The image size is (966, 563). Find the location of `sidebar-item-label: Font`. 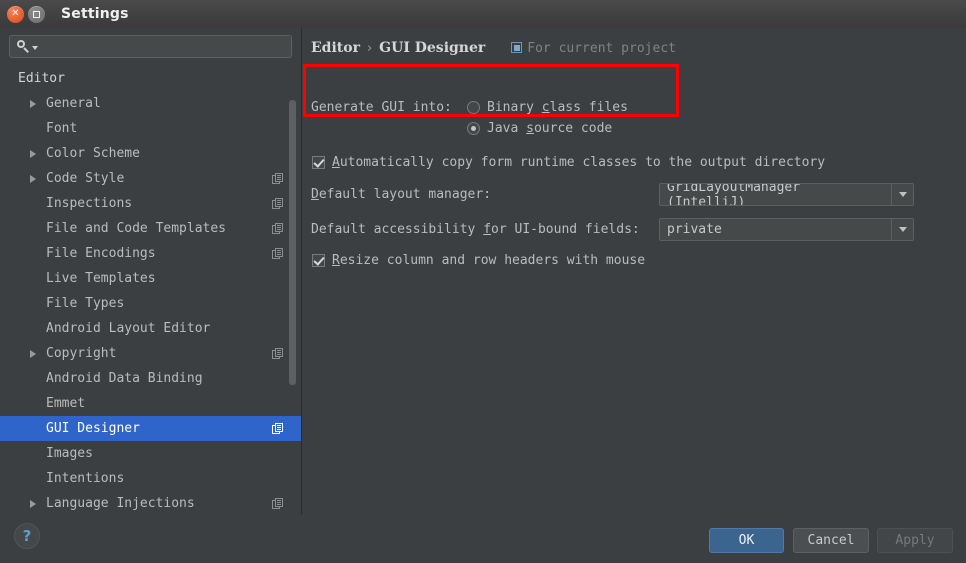

sidebar-item-label: Font is located at coordinates (62, 128).